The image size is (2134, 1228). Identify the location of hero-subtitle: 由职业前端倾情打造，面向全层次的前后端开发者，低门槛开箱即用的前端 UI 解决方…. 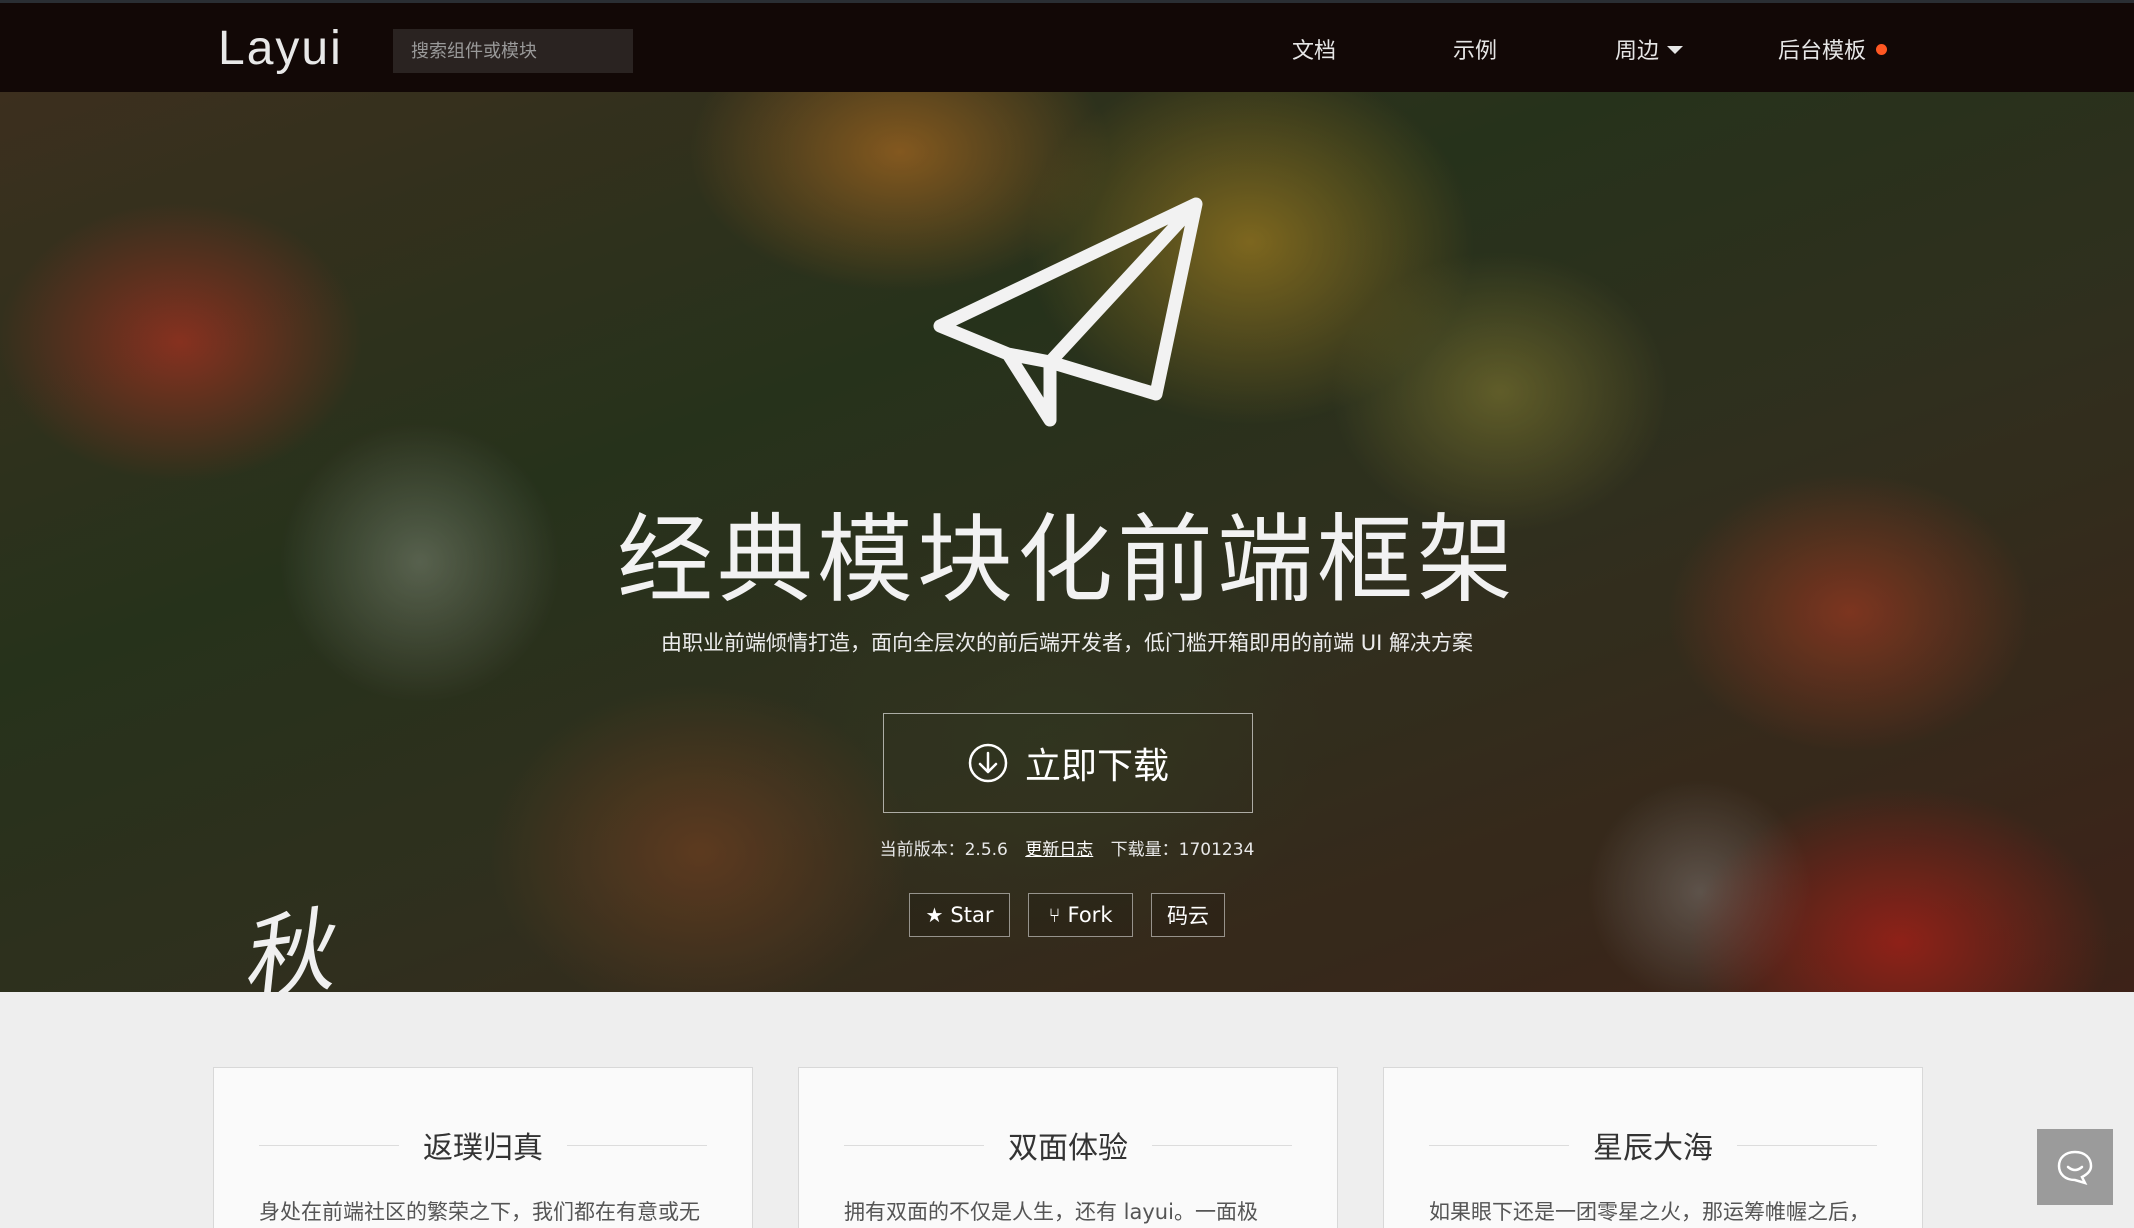
(1067, 643).